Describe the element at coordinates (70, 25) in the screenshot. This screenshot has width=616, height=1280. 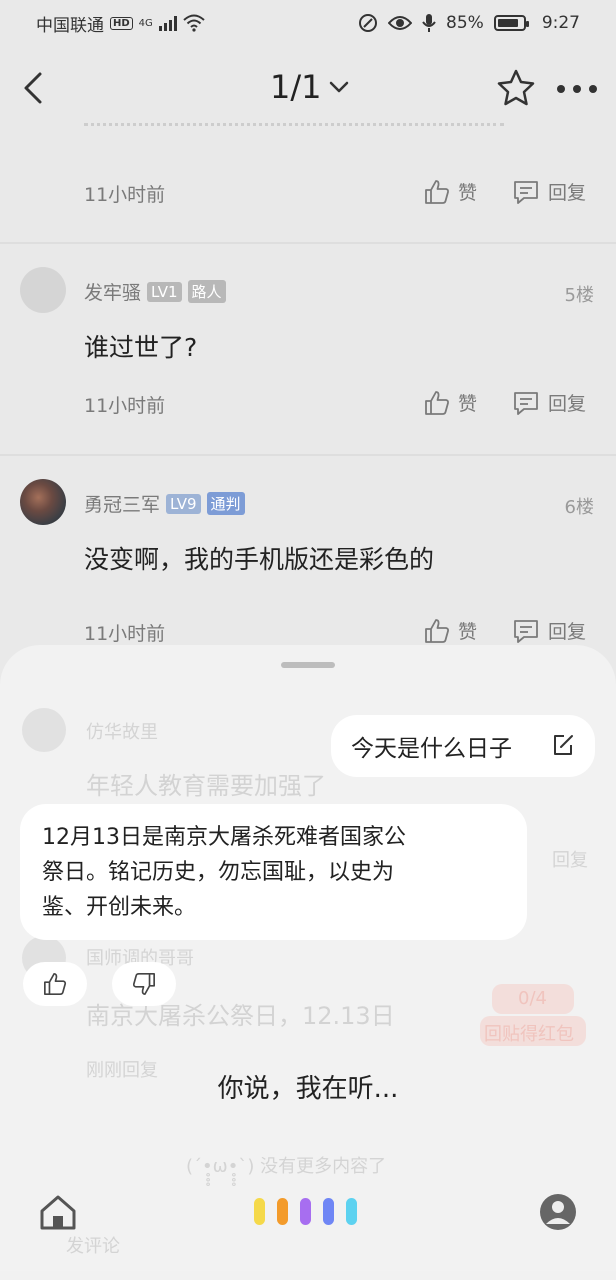
I see `carrier-text: 中国联通` at that location.